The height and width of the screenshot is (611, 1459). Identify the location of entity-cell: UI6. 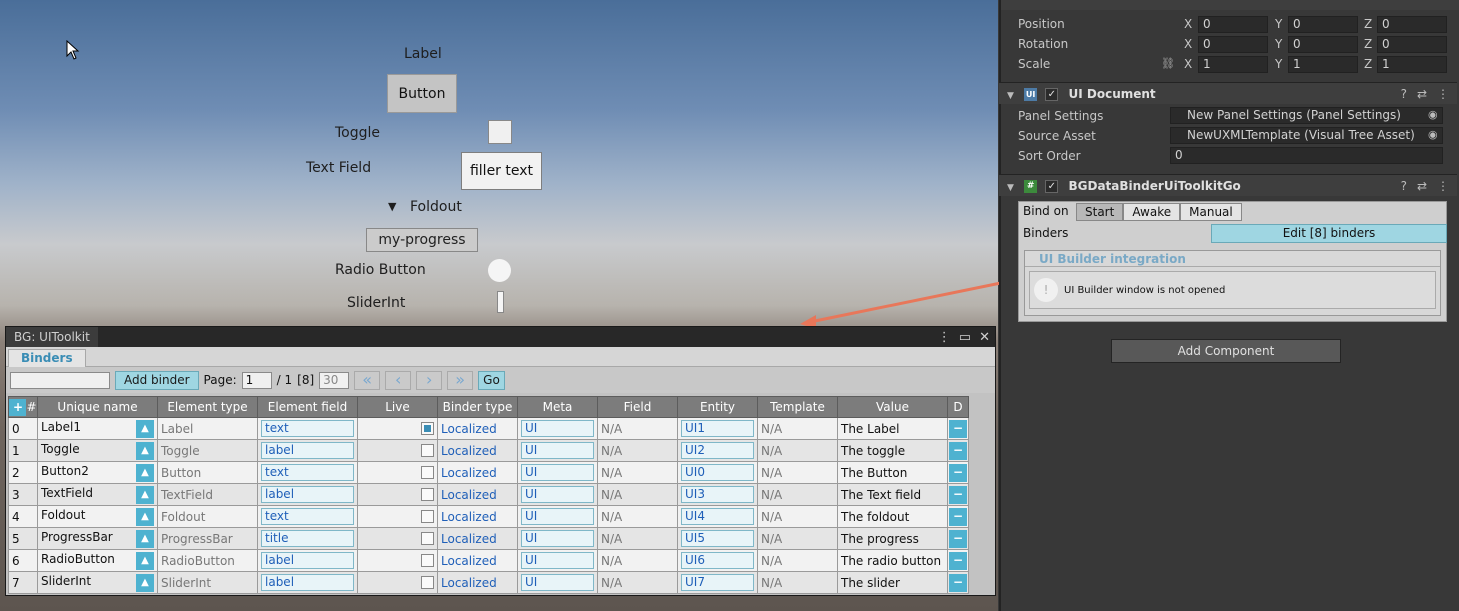
(717, 560).